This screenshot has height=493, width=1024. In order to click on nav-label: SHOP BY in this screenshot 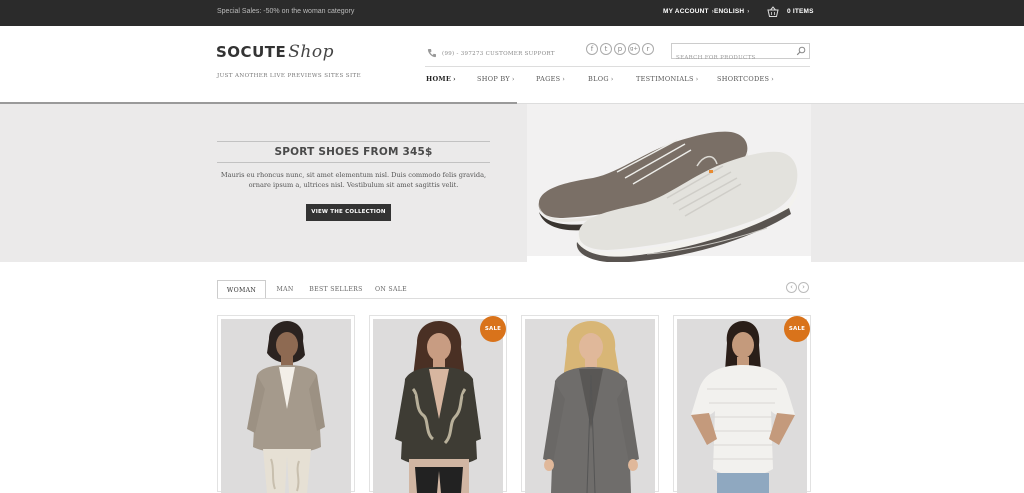, I will do `click(493, 79)`.